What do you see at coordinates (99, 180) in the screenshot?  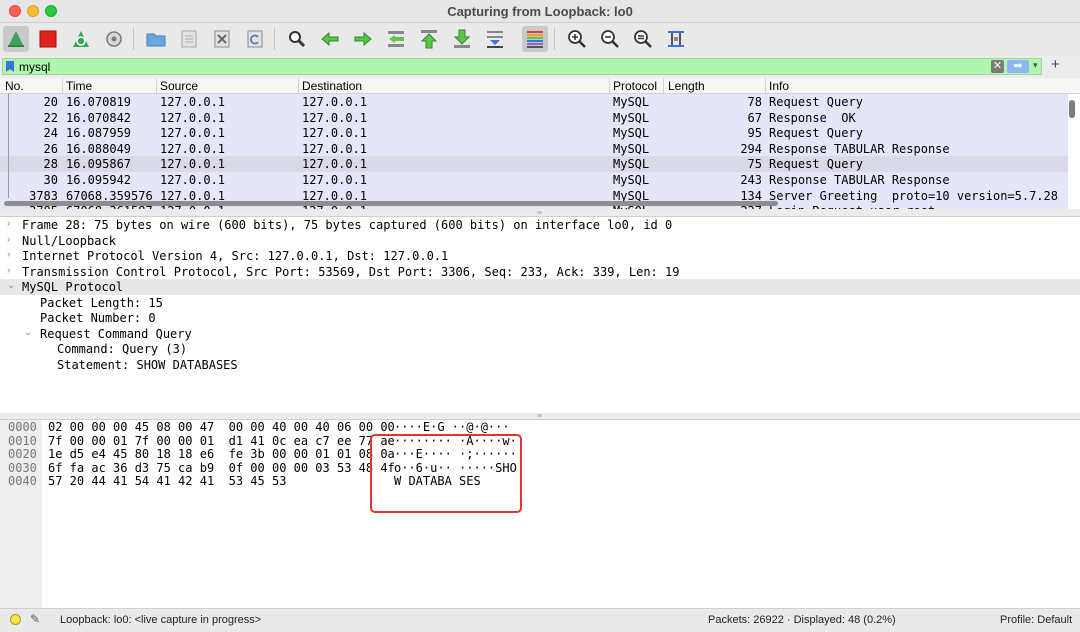 I see `packet-time: 16.095942` at bounding box center [99, 180].